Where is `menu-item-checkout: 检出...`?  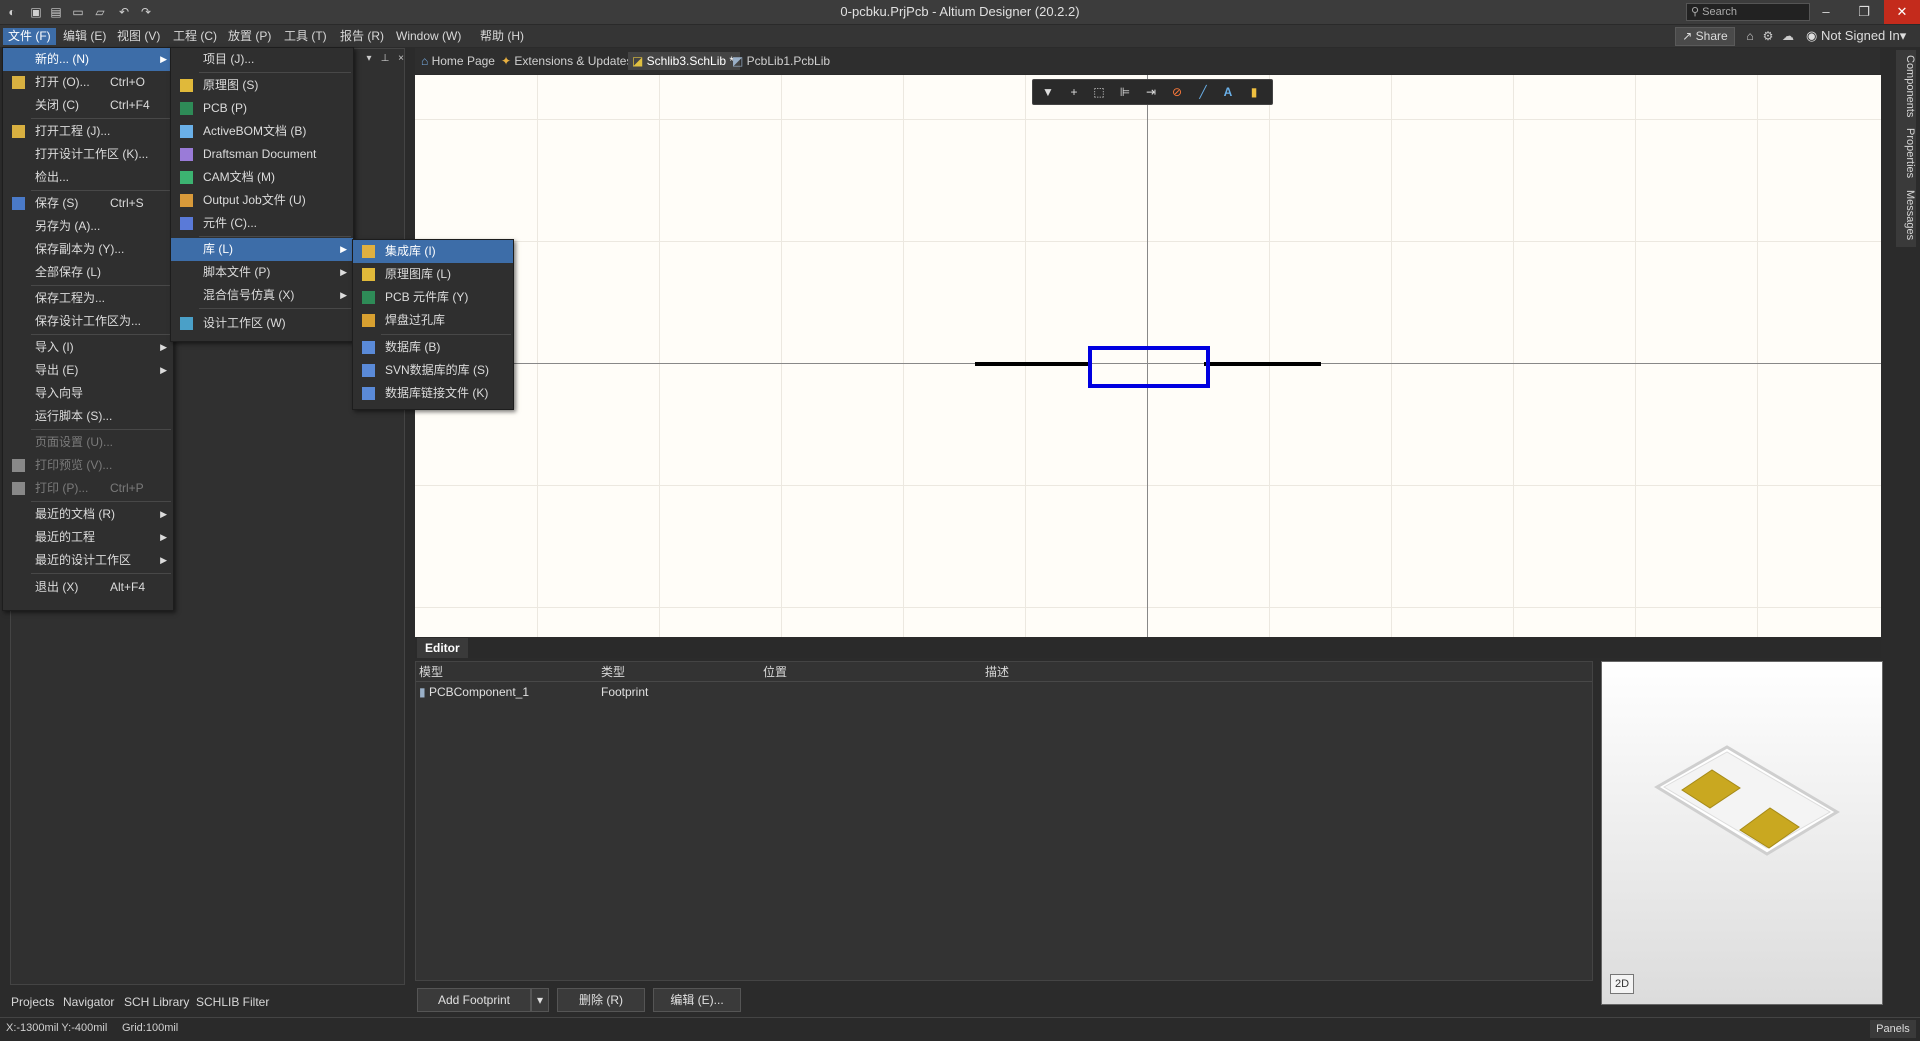
menu-item-checkout: 检出... is located at coordinates (88, 177).